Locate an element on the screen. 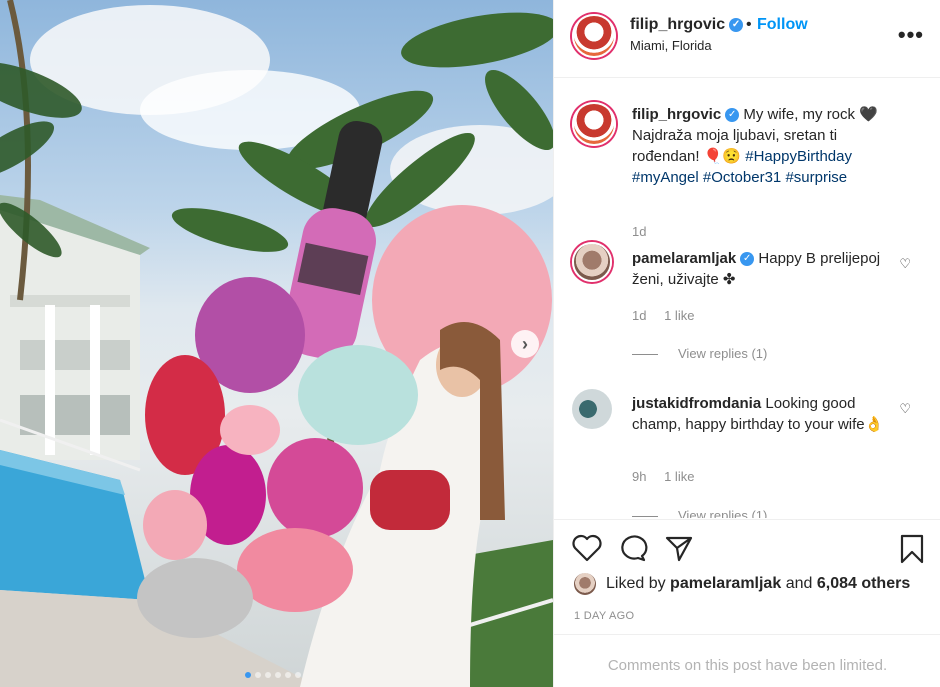 The image size is (940, 687). comment-meta: 9h 1 like is located at coordinates (670, 476).